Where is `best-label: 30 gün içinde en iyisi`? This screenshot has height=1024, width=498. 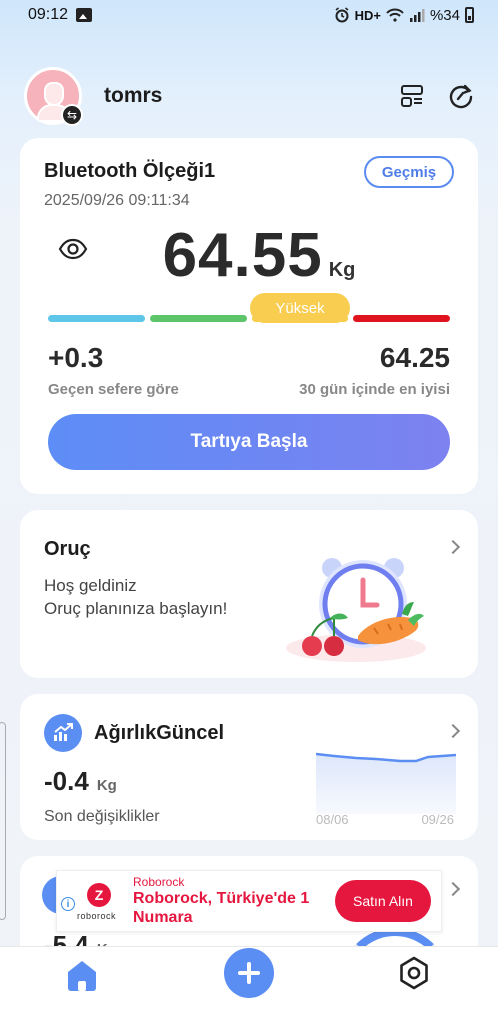
best-label: 30 gün içinde en iyisi is located at coordinates (374, 389).